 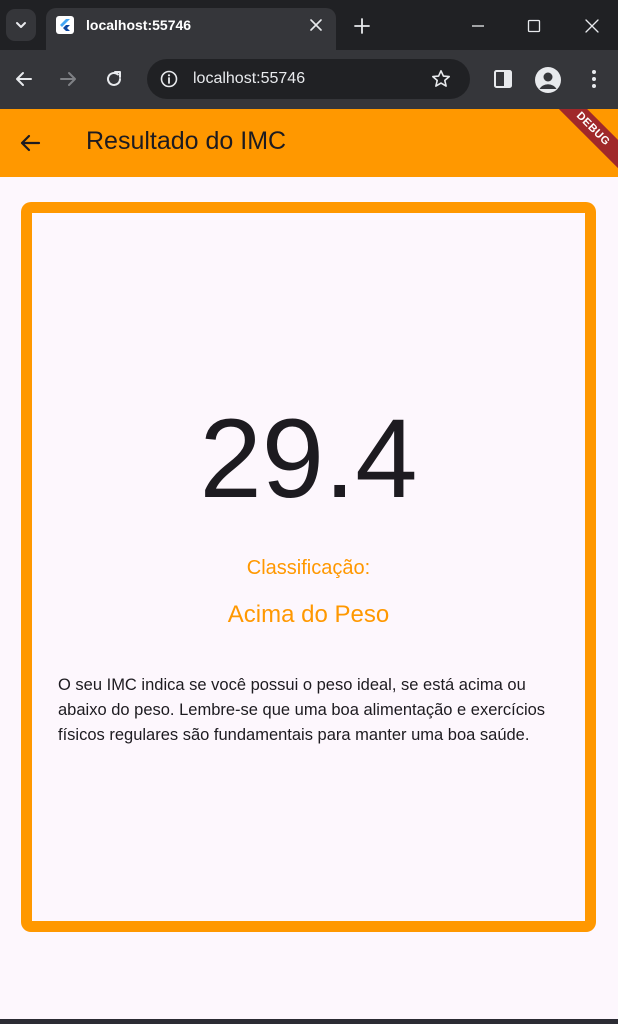 I want to click on minimize-icon, so click(x=478, y=26).